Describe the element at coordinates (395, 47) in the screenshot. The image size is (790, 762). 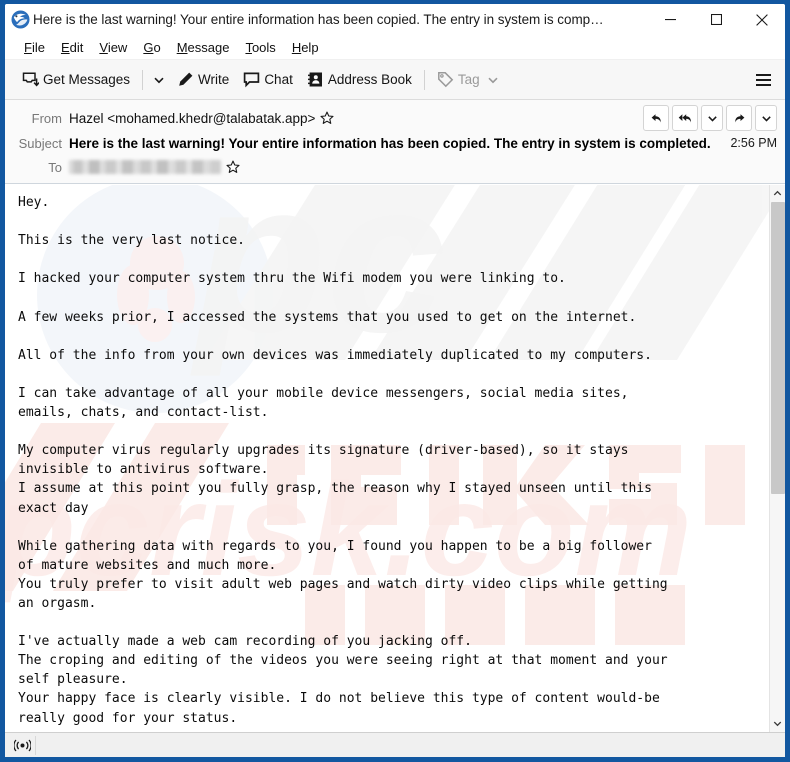
I see `menubar: File Edit View Go Message Tools Help` at that location.